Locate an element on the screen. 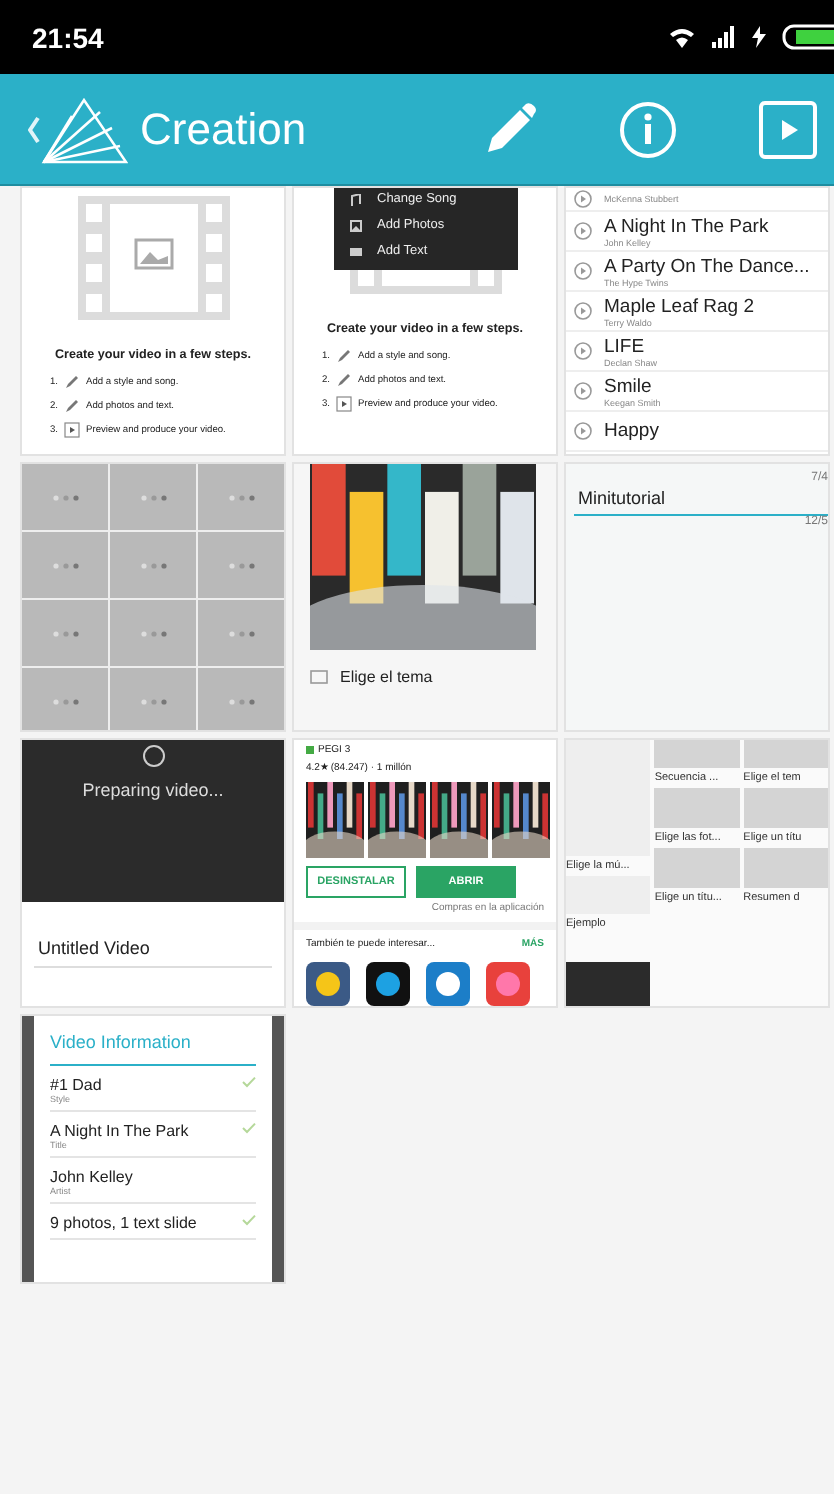 Image resolution: width=834 pixels, height=1494 pixels. back-icon is located at coordinates (34, 129).